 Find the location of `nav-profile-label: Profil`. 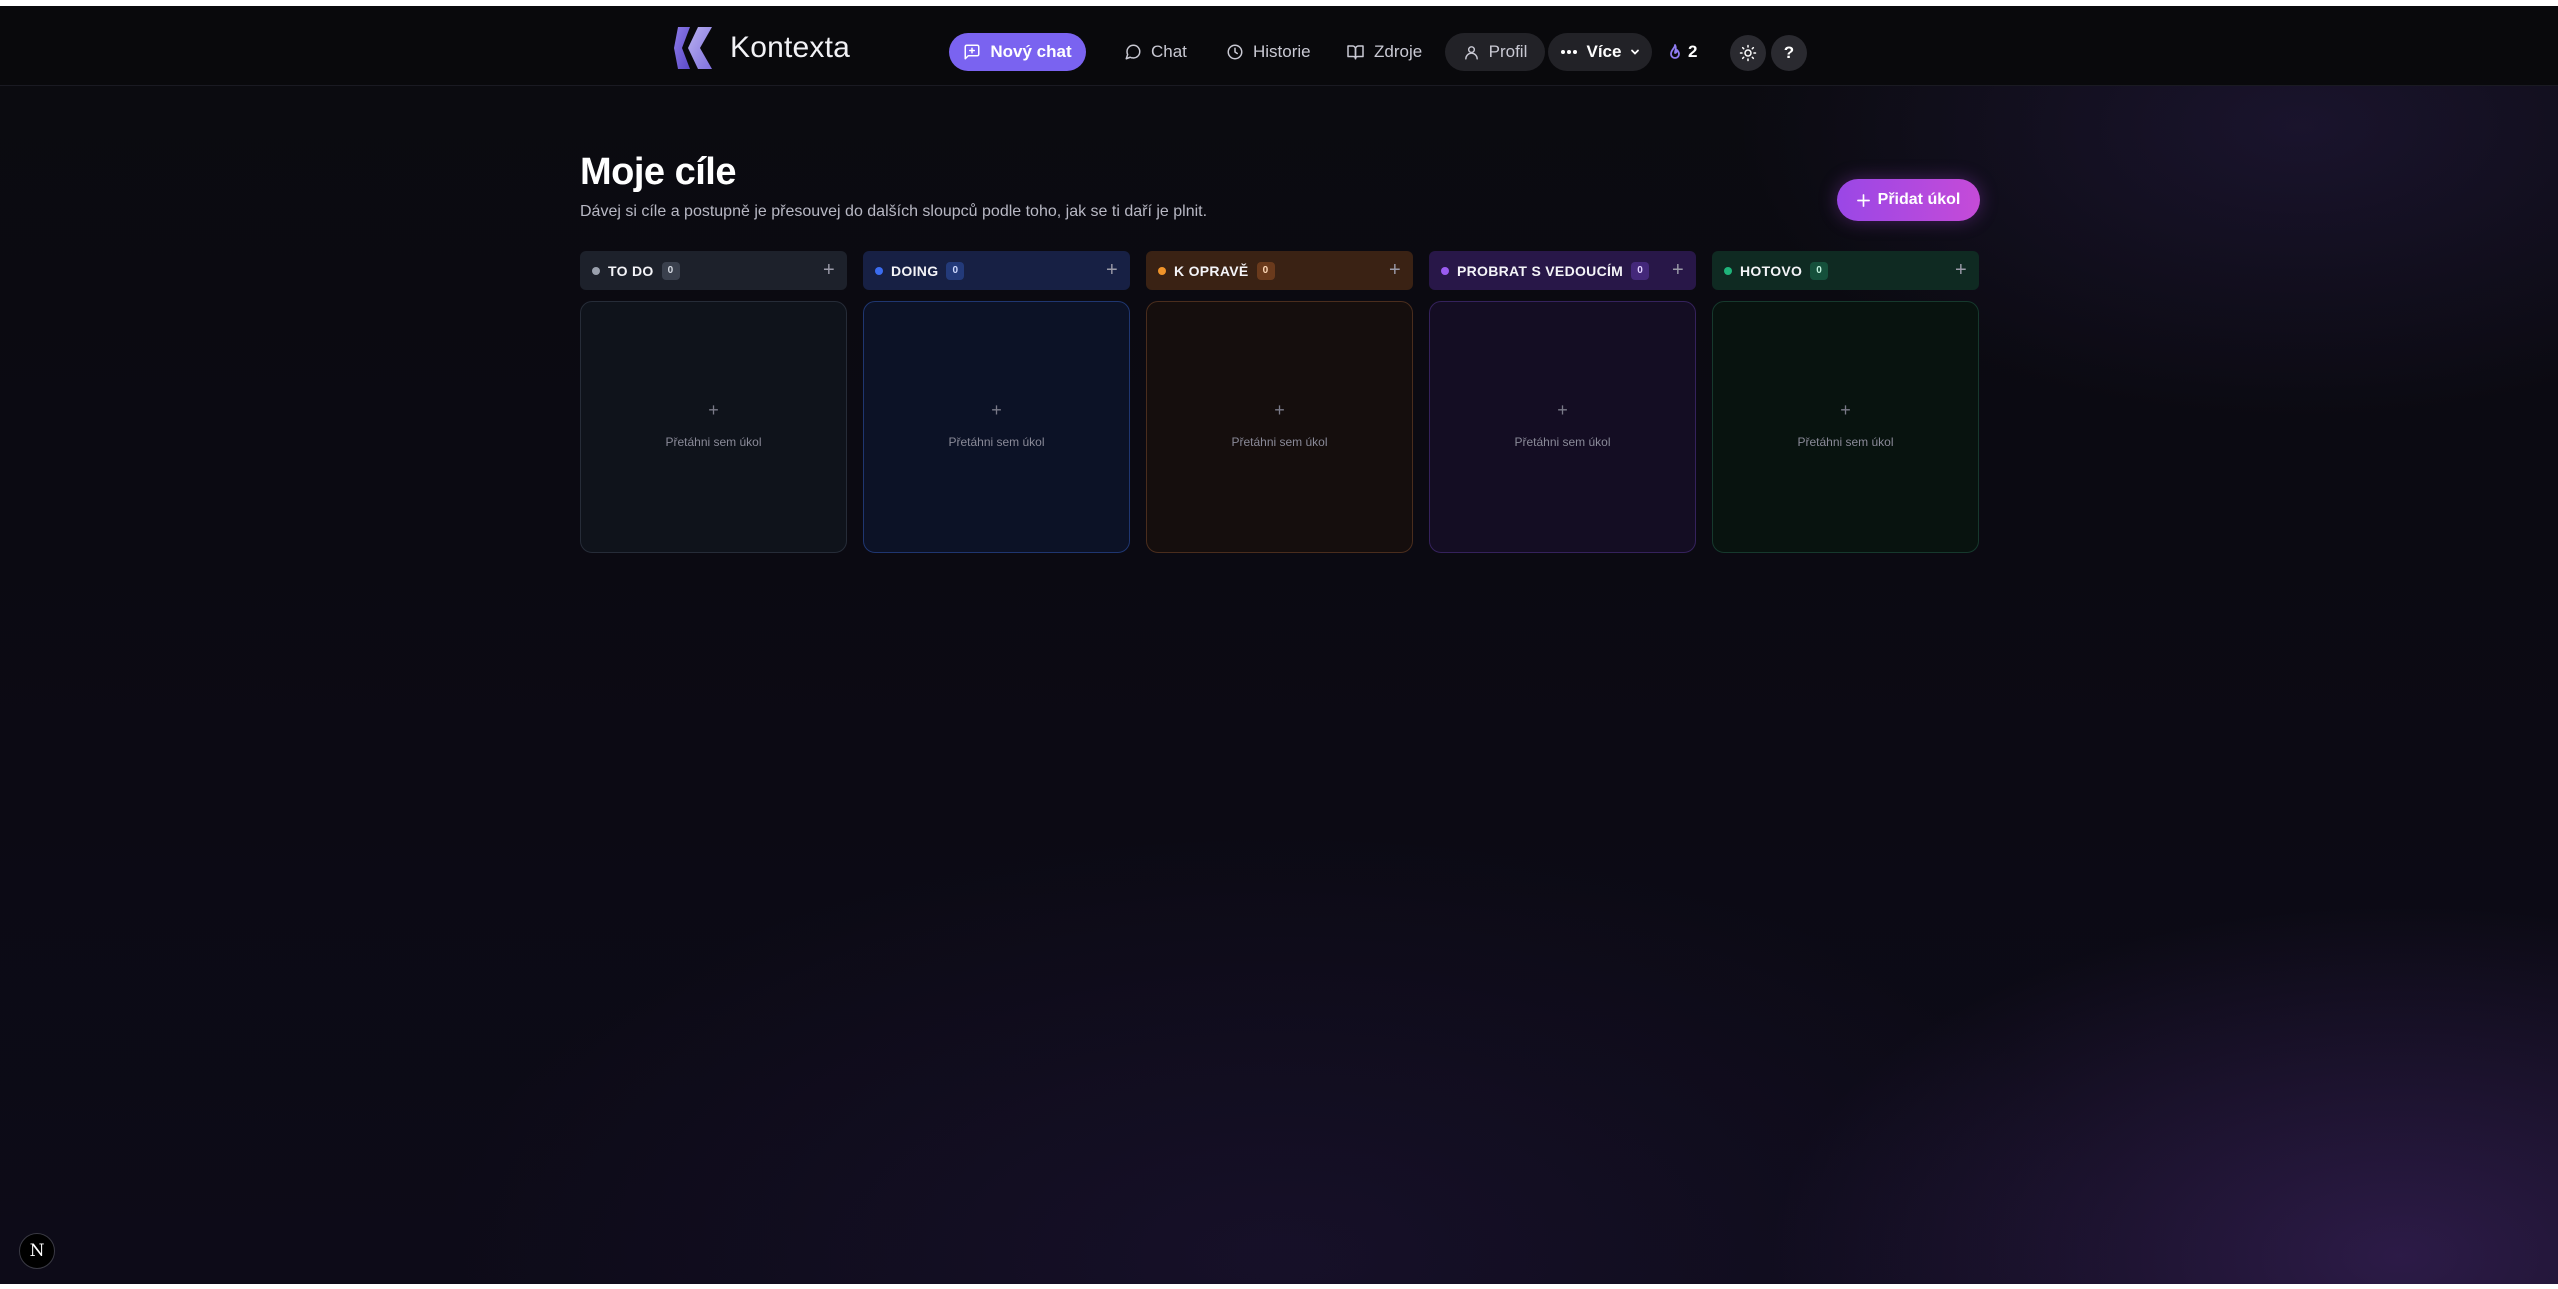

nav-profile-label: Profil is located at coordinates (1508, 51).